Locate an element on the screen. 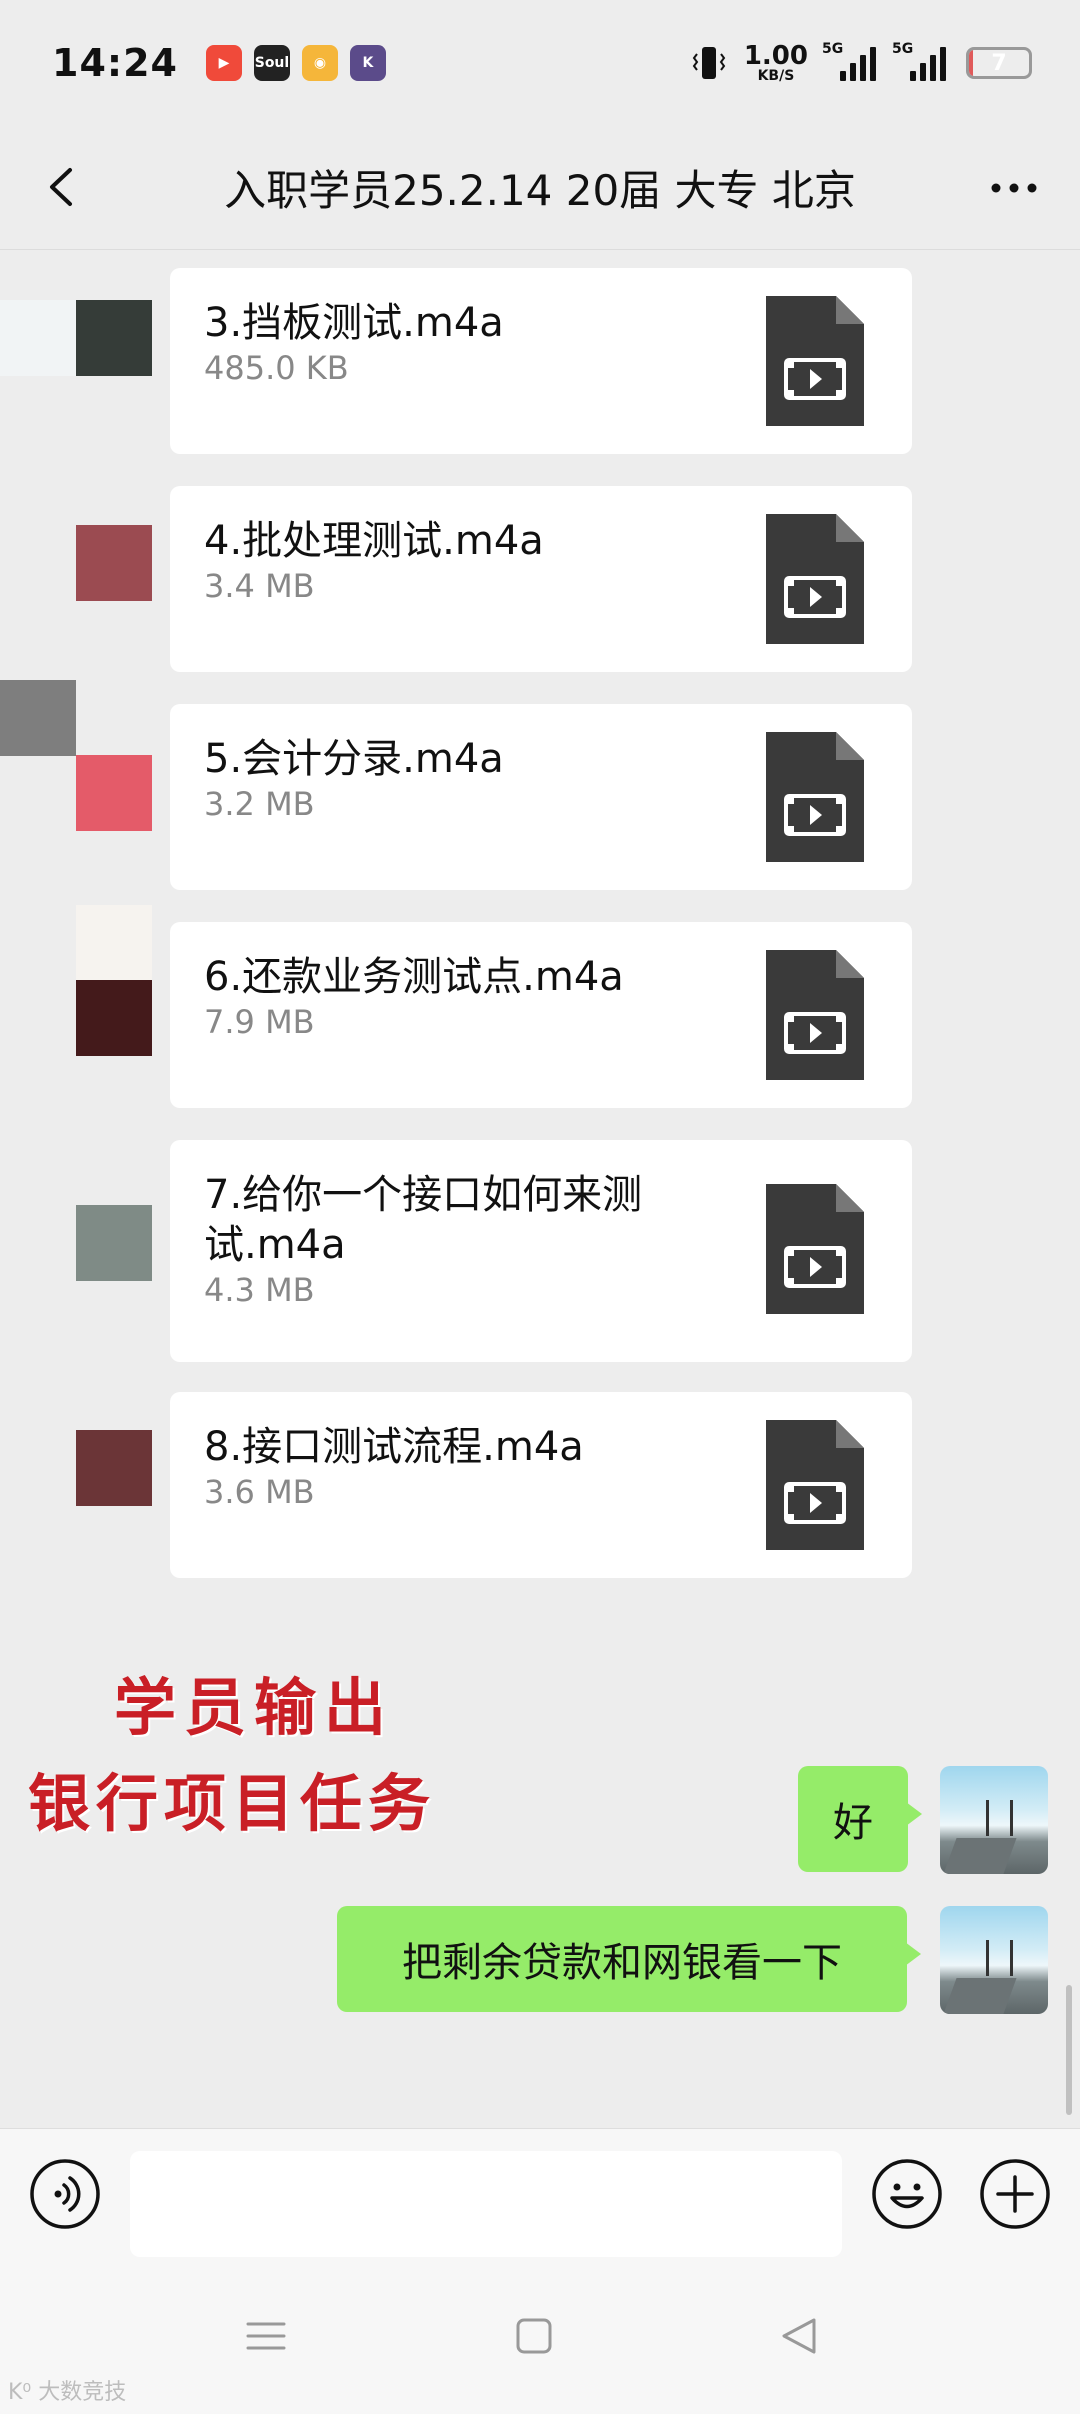 This screenshot has height=2414, width=1080. battery-level: 7 is located at coordinates (999, 63).